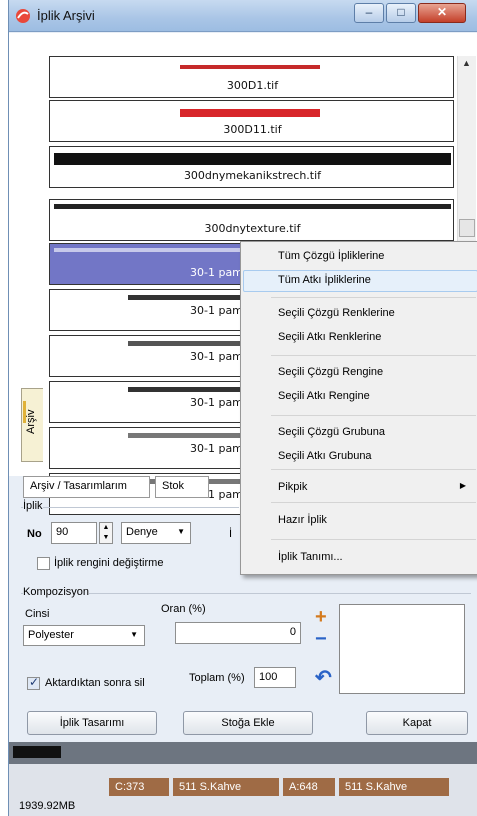  What do you see at coordinates (324, 396) in the screenshot?
I see `menu-item-label: Seçili Atkı Rengine` at bounding box center [324, 396].